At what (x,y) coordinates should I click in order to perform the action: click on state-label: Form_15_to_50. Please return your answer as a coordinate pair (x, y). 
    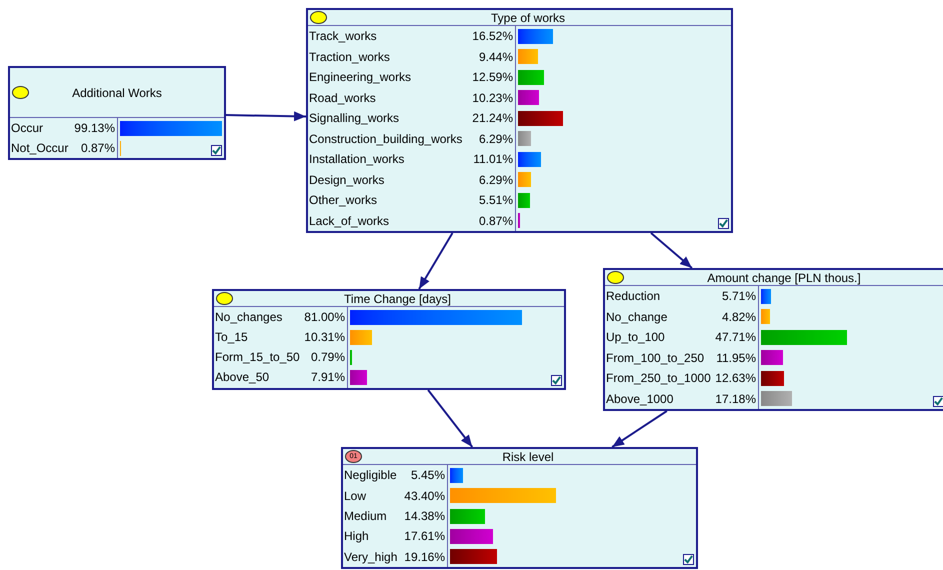
    Looking at the image, I should click on (257, 357).